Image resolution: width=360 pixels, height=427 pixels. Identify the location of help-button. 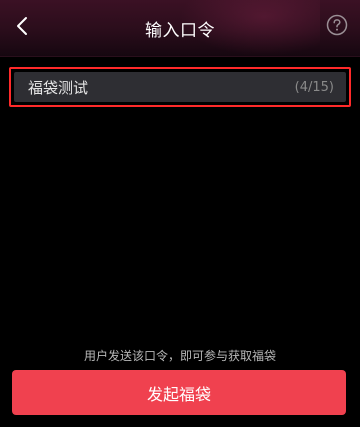
(337, 27).